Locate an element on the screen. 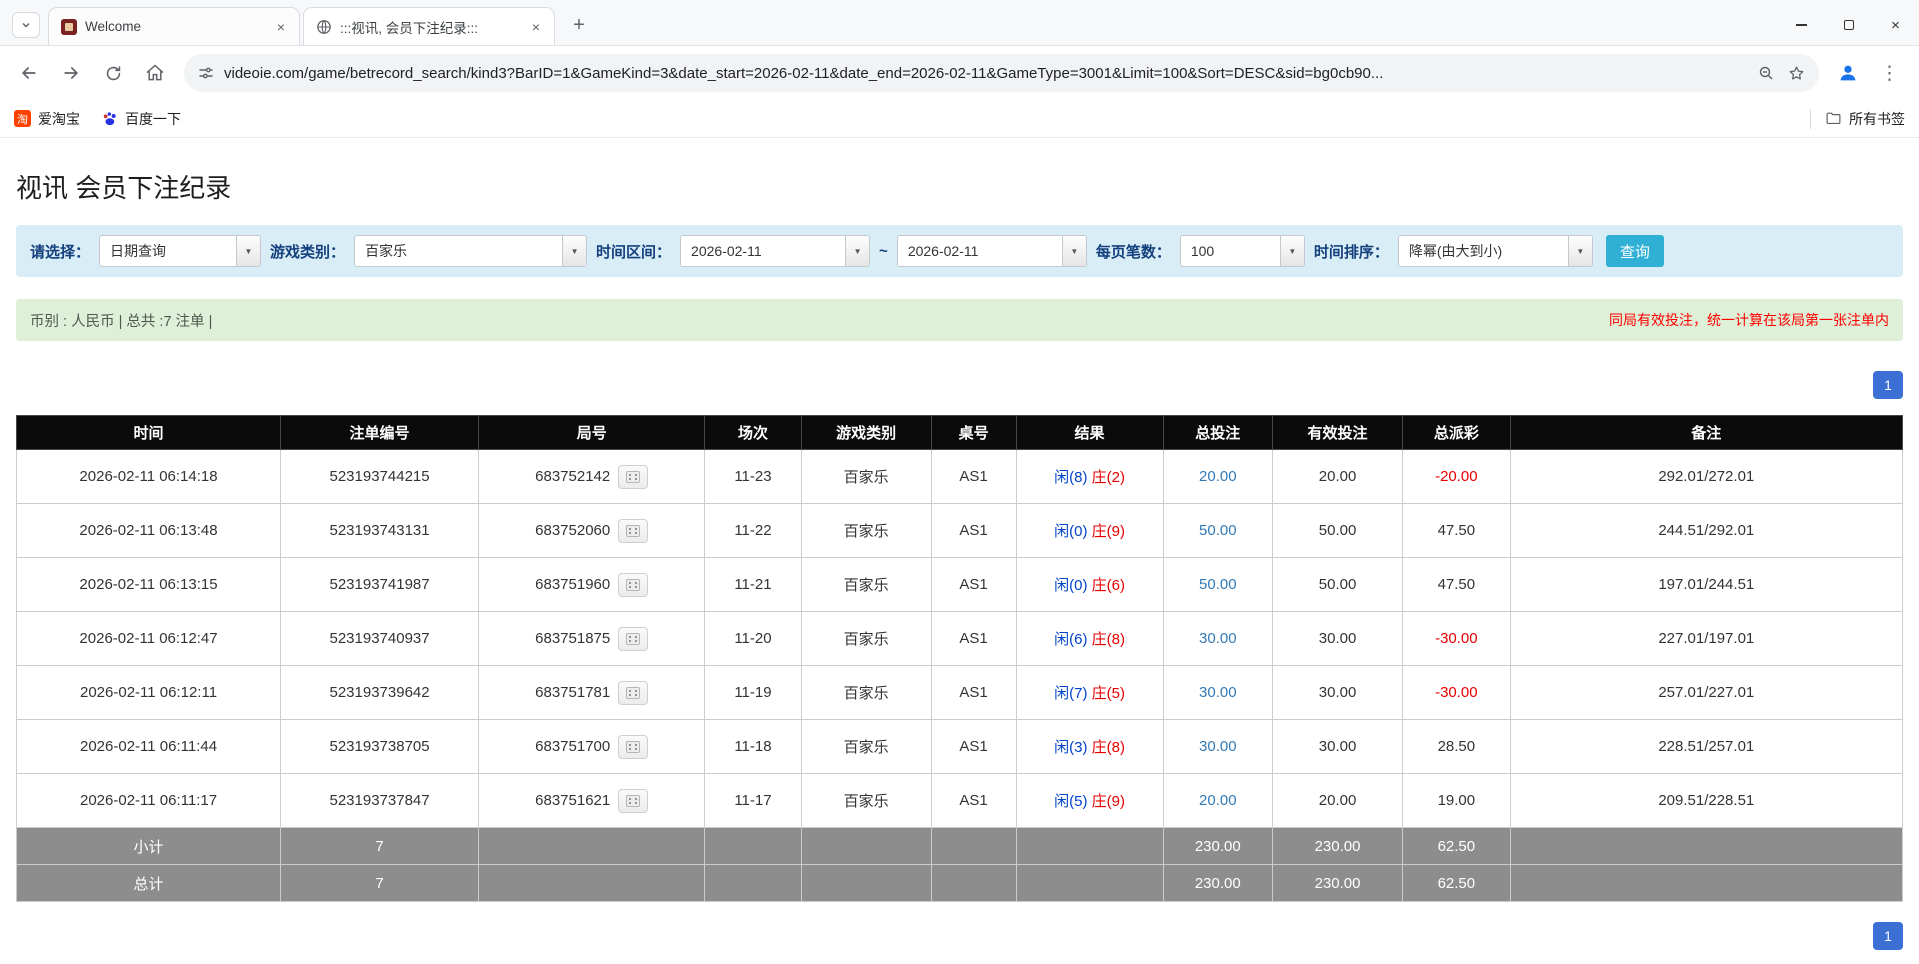 This screenshot has width=1919, height=964. tab-title: :::视讯, 会员下注纪录::: is located at coordinates (409, 28).